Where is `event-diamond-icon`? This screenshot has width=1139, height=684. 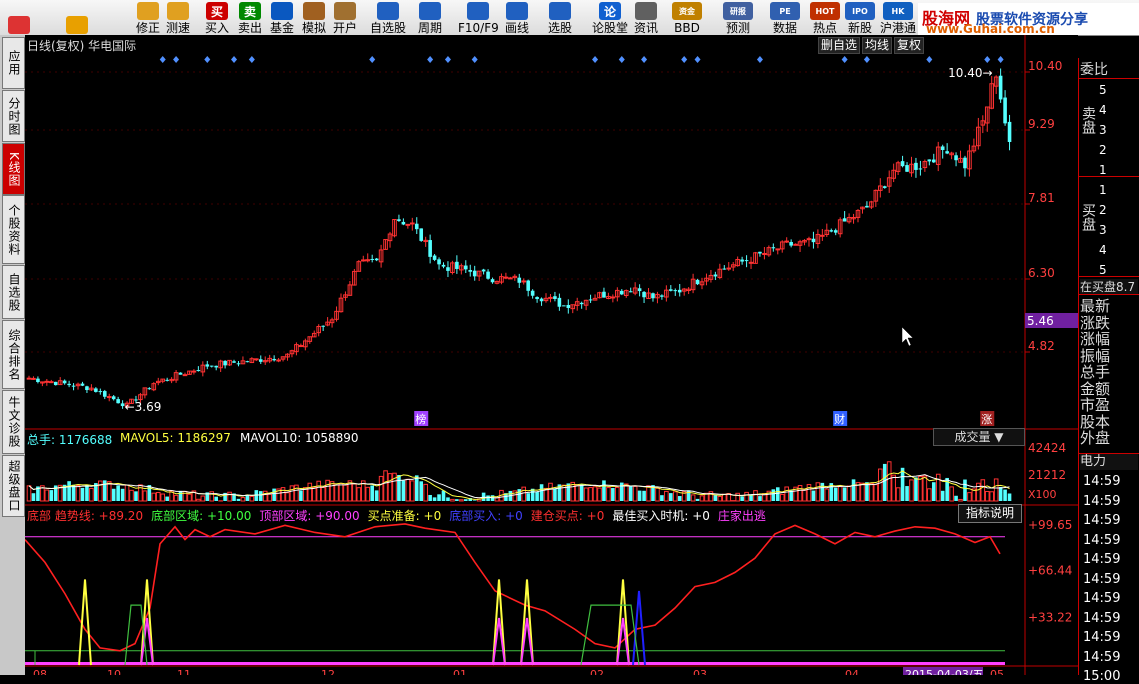 event-diamond-icon is located at coordinates (176, 59).